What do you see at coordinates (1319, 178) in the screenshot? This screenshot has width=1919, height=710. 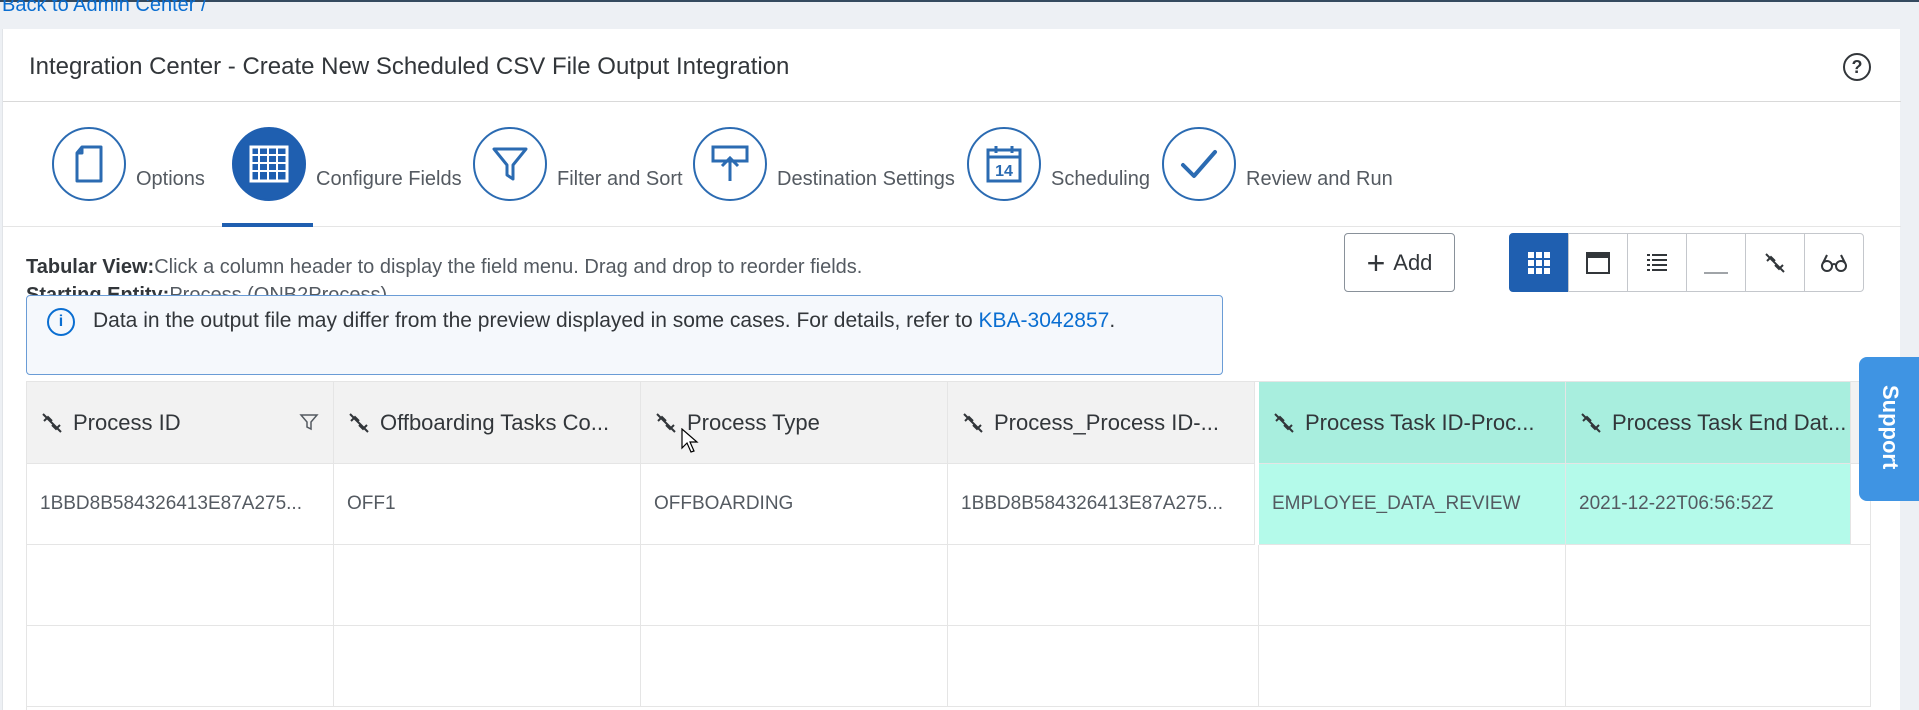 I see `step-label: Review and Run` at bounding box center [1319, 178].